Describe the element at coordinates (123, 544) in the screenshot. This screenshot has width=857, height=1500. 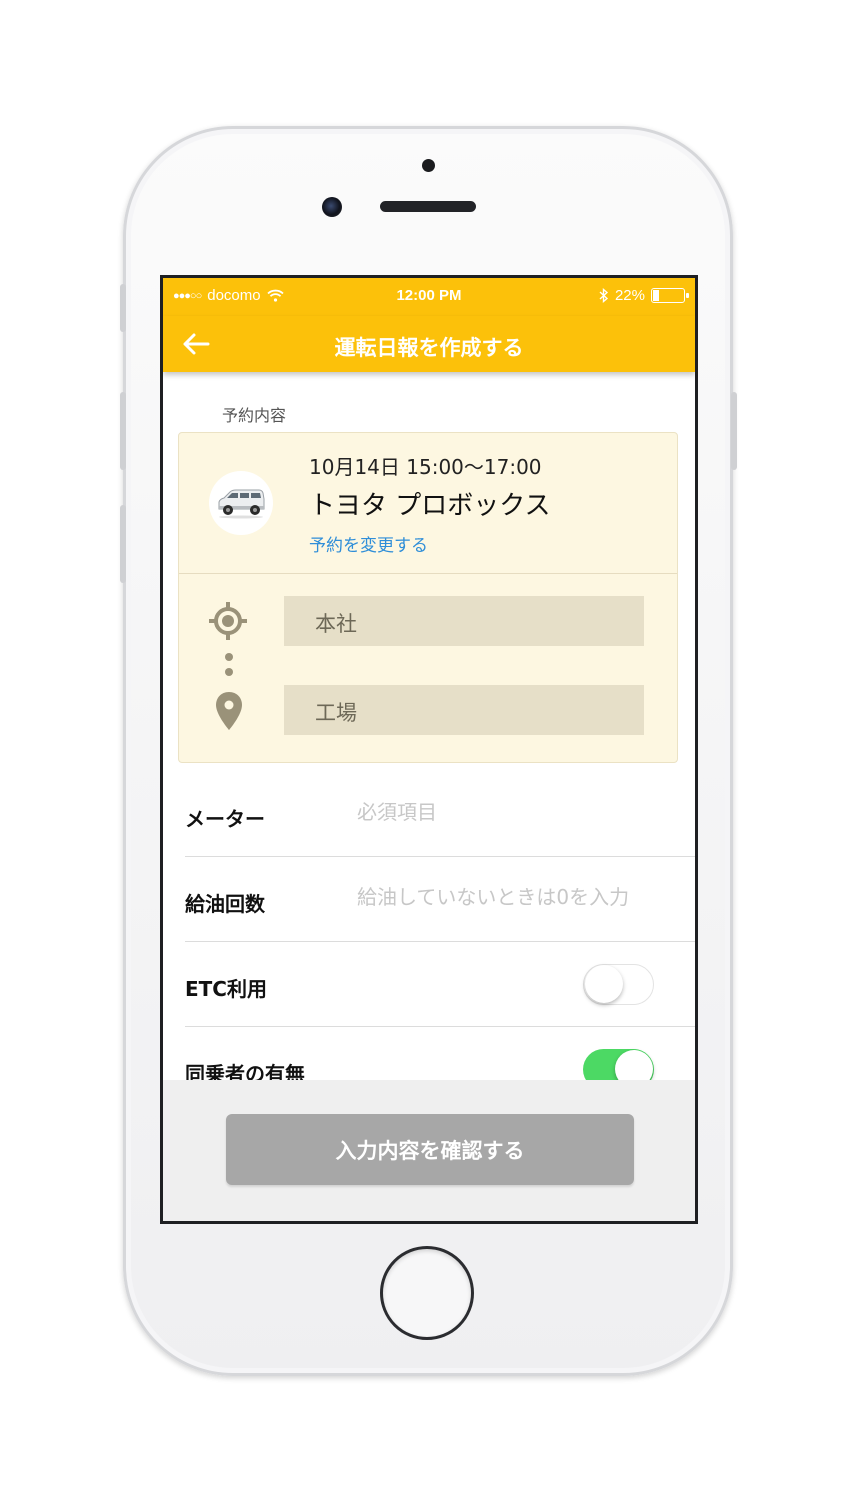
I see `volume-down-button` at that location.